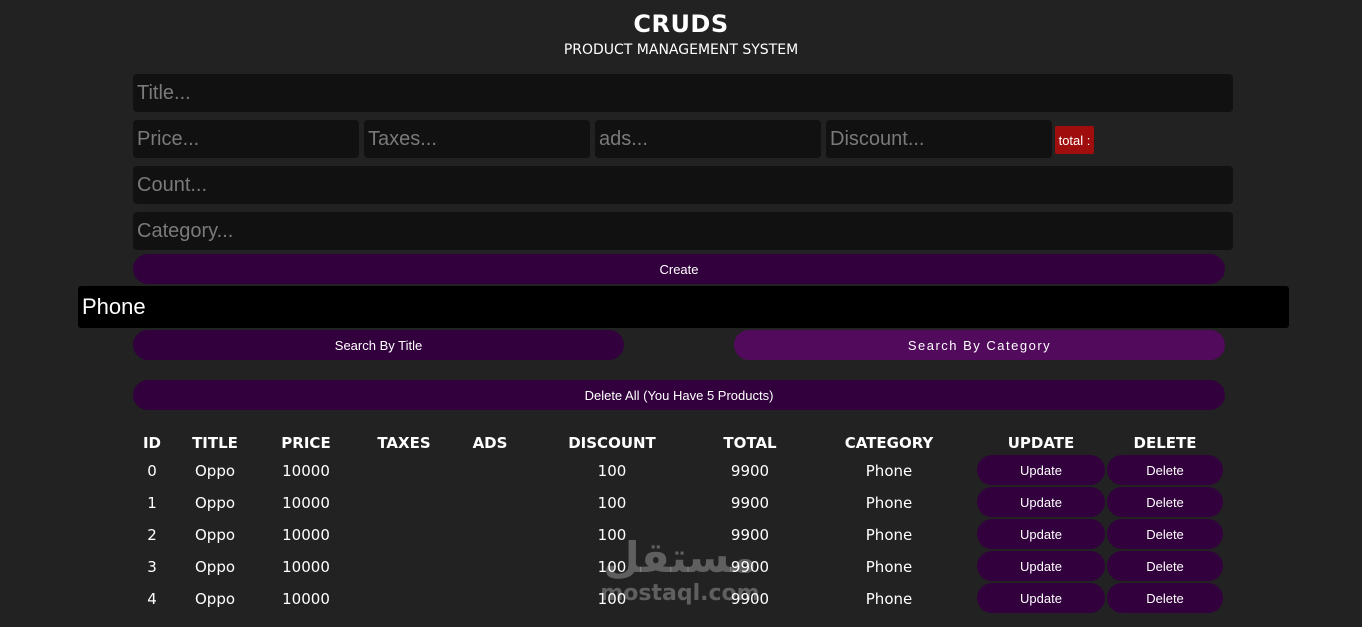 The image size is (1362, 627). What do you see at coordinates (750, 443) in the screenshot?
I see `header-total: TOTAL` at bounding box center [750, 443].